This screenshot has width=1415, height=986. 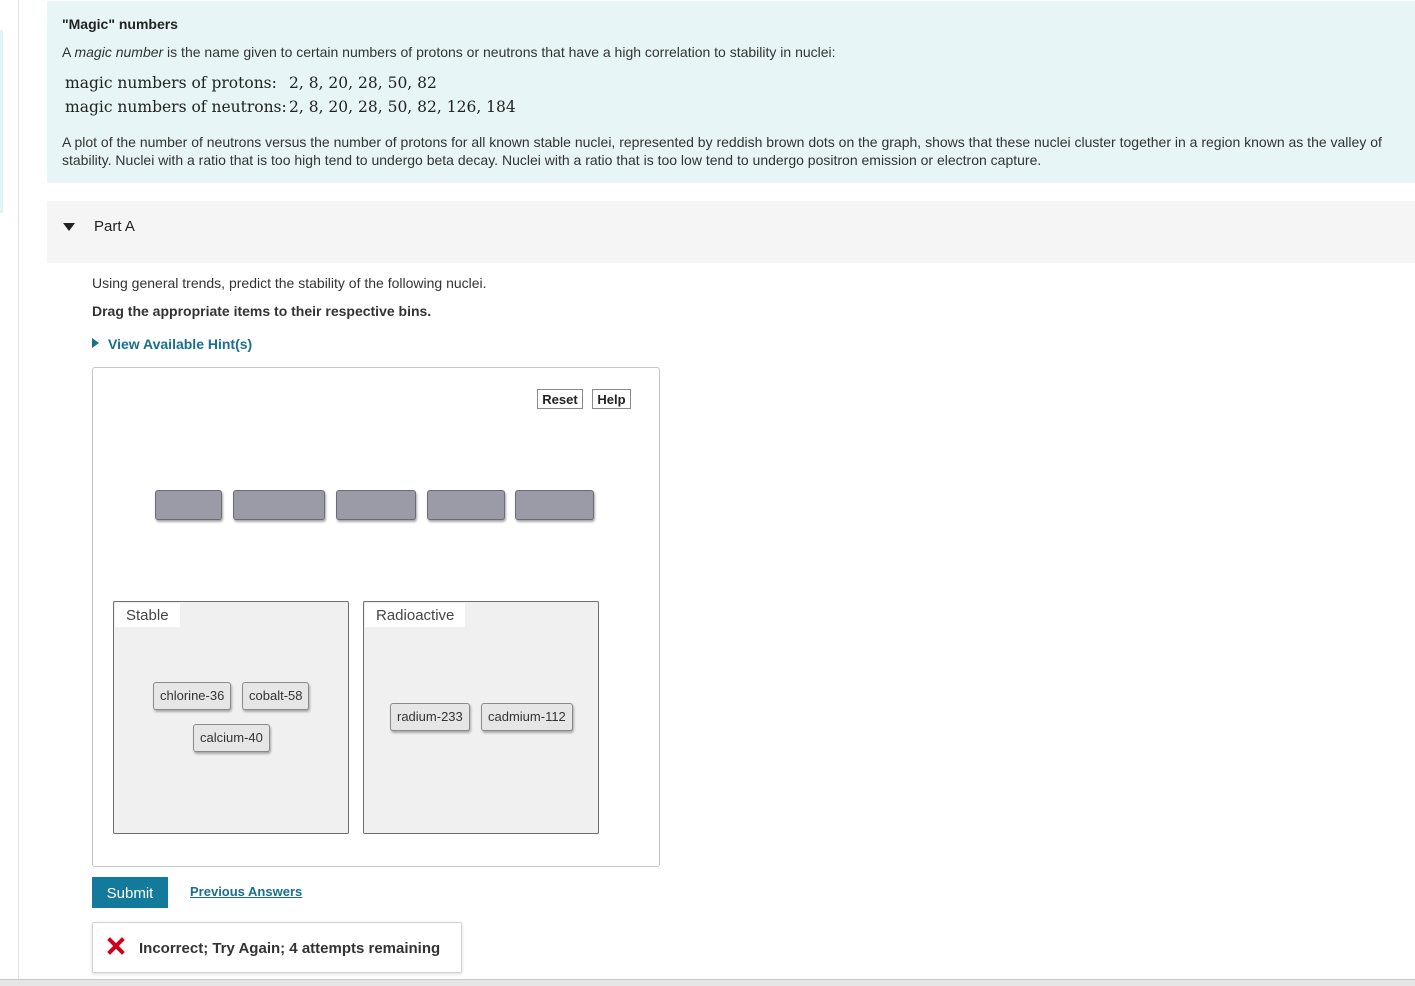 What do you see at coordinates (415, 615) in the screenshot?
I see `radioactive-bin-title: Radioactive` at bounding box center [415, 615].